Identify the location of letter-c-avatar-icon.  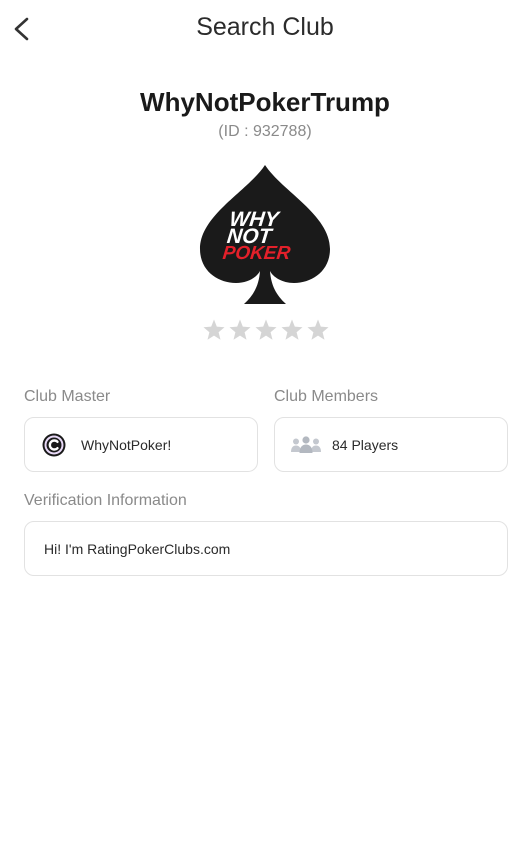
(54, 444).